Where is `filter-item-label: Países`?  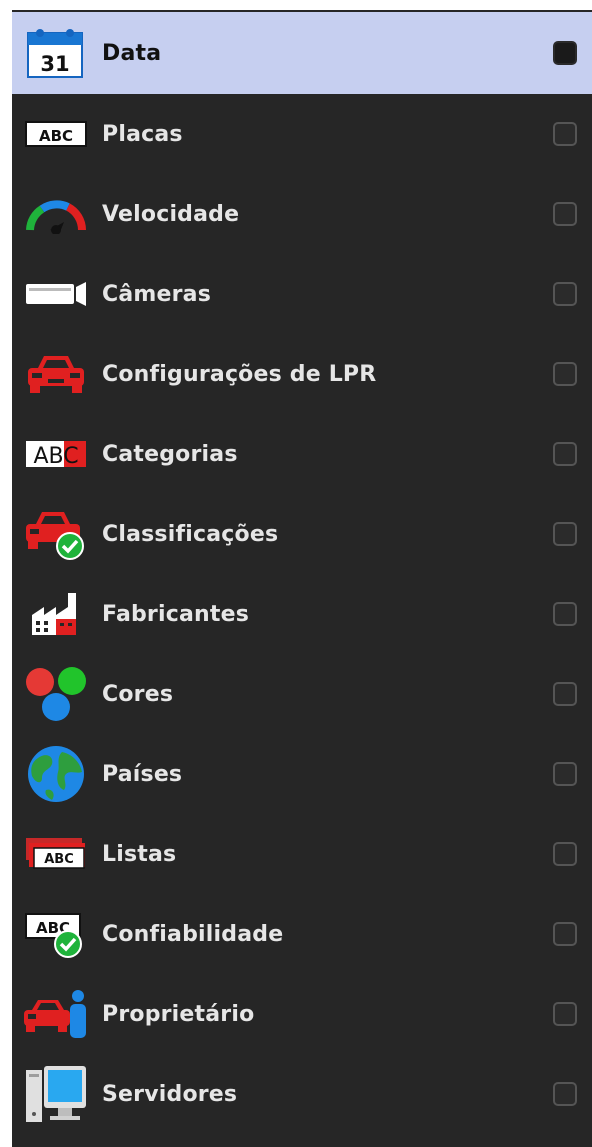 filter-item-label: Países is located at coordinates (142, 774).